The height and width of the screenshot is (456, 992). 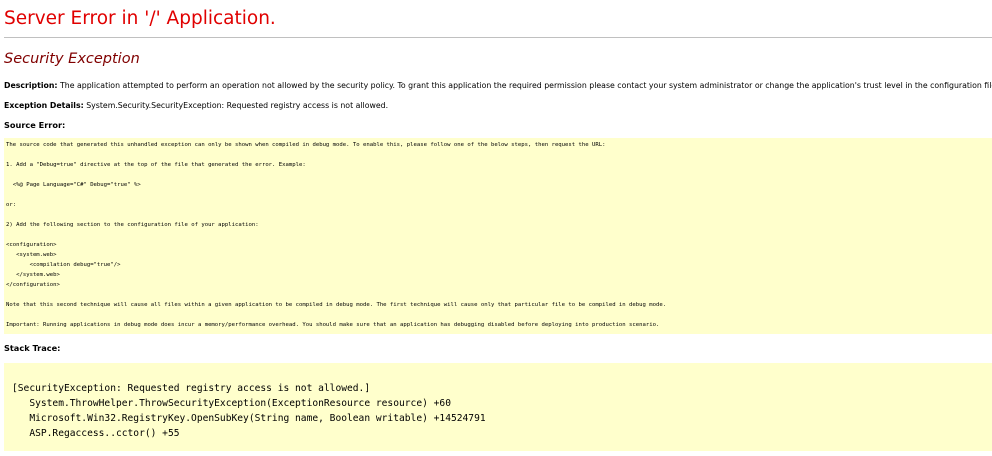 I want to click on config-code-line: </configuration>, so click(x=33, y=285).